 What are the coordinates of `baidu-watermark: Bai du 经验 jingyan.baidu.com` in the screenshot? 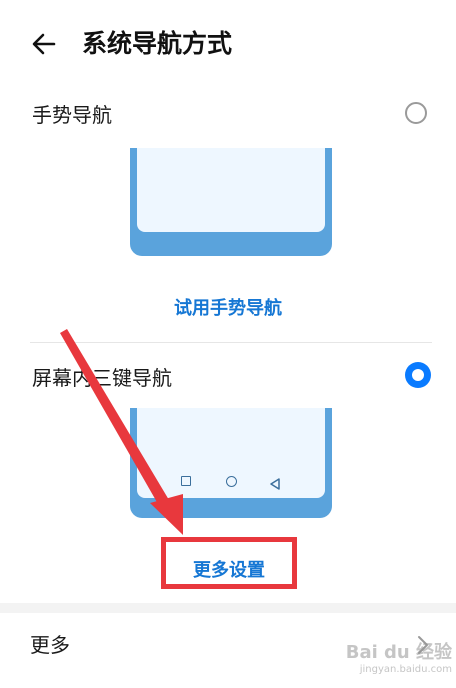 It's located at (398, 658).